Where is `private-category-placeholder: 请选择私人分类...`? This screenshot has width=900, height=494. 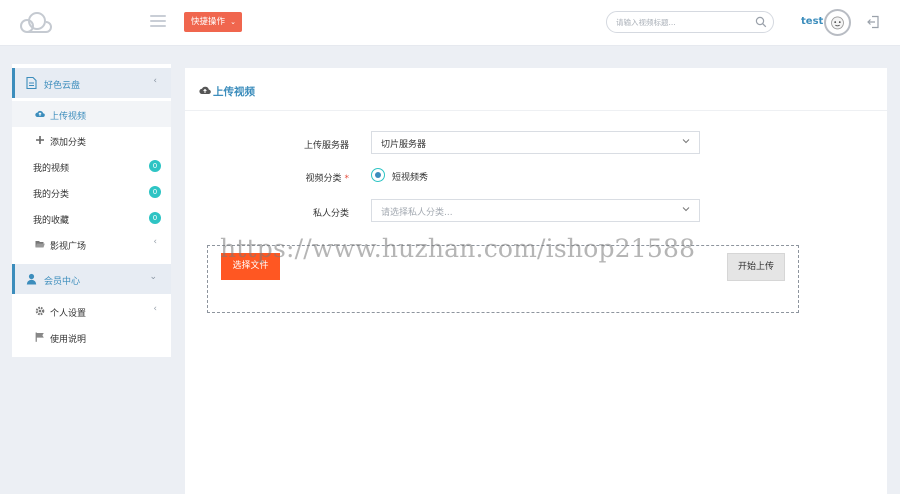 private-category-placeholder: 请选择私人分类... is located at coordinates (417, 213).